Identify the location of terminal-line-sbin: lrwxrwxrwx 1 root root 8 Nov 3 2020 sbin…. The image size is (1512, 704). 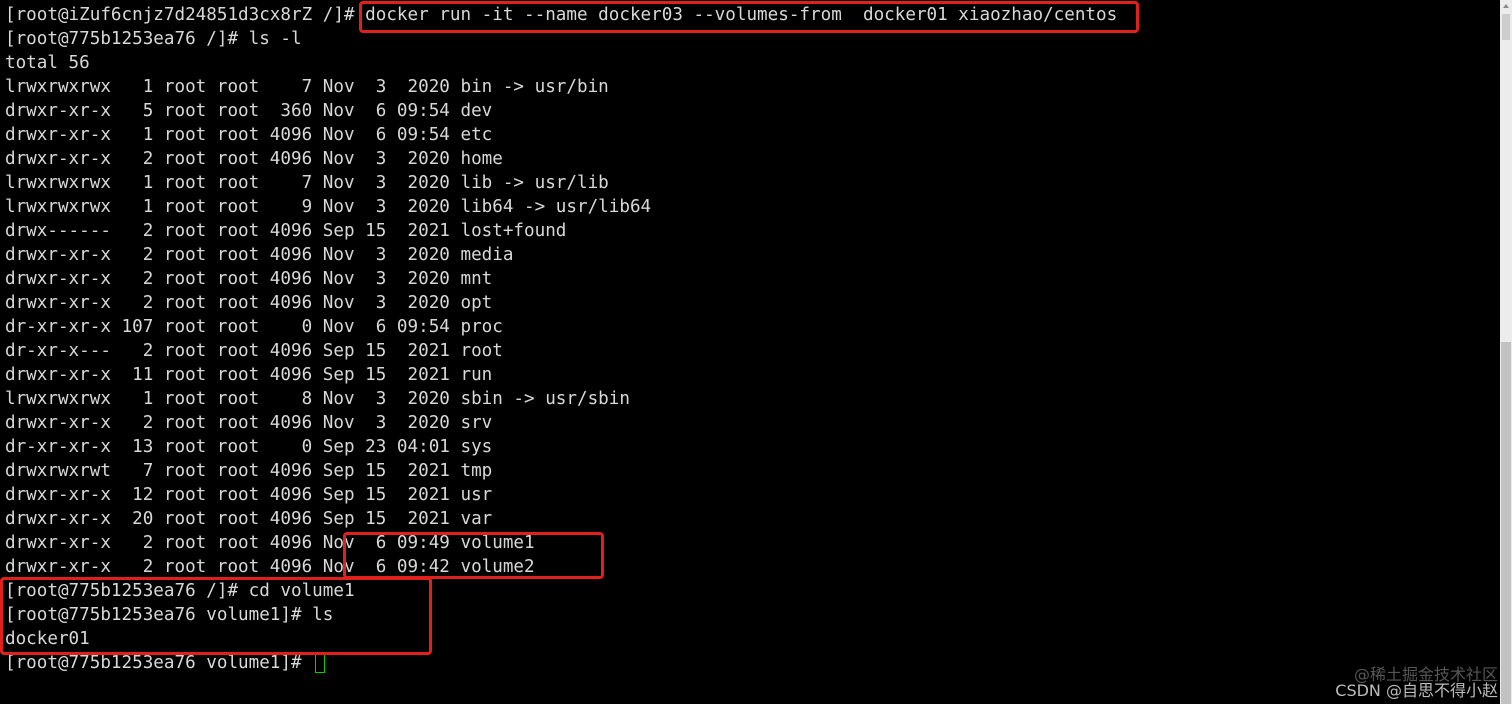
(317, 399).